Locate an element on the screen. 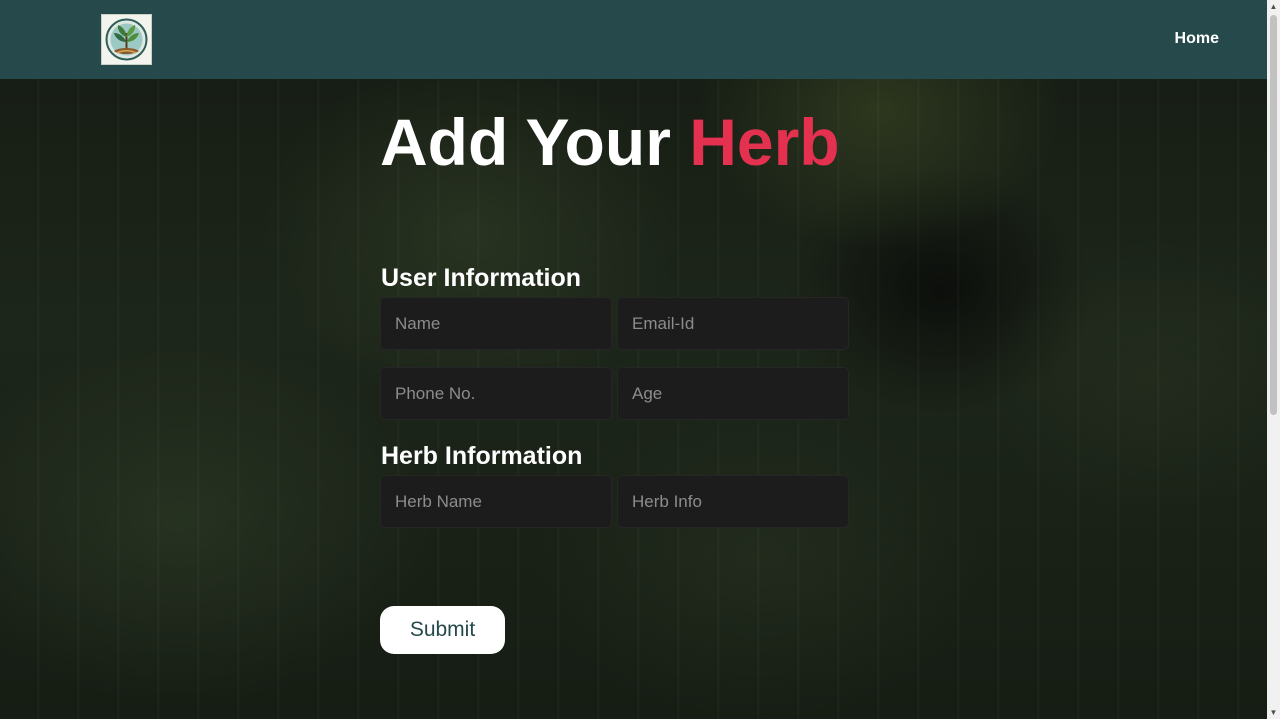 The height and width of the screenshot is (719, 1280). age-input is located at coordinates (733, 393).